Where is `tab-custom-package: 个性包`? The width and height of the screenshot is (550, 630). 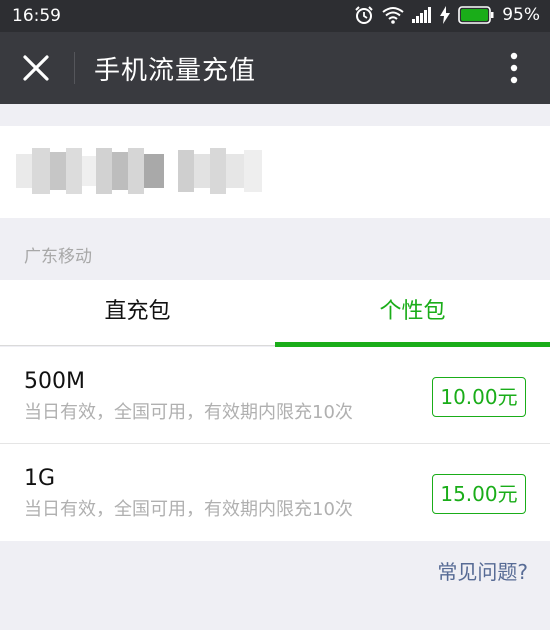 tab-custom-package: 个性包 is located at coordinates (412, 313).